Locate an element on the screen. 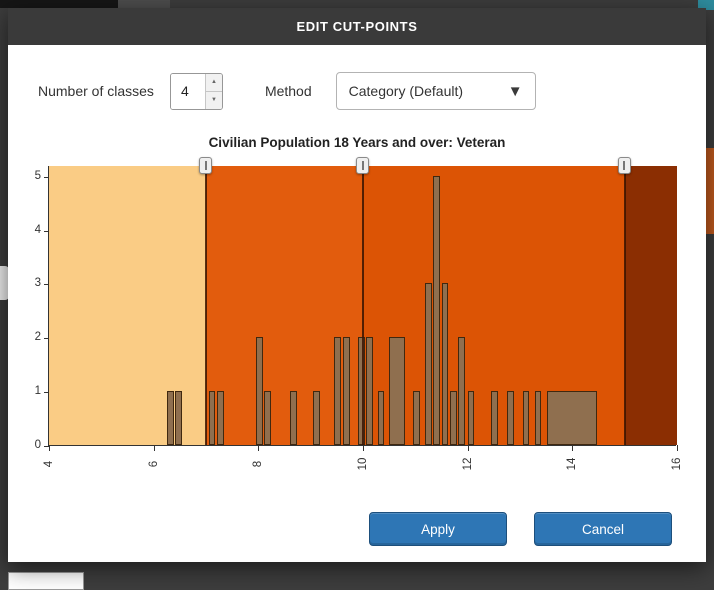  y-axis-label: 1 is located at coordinates (37, 391).